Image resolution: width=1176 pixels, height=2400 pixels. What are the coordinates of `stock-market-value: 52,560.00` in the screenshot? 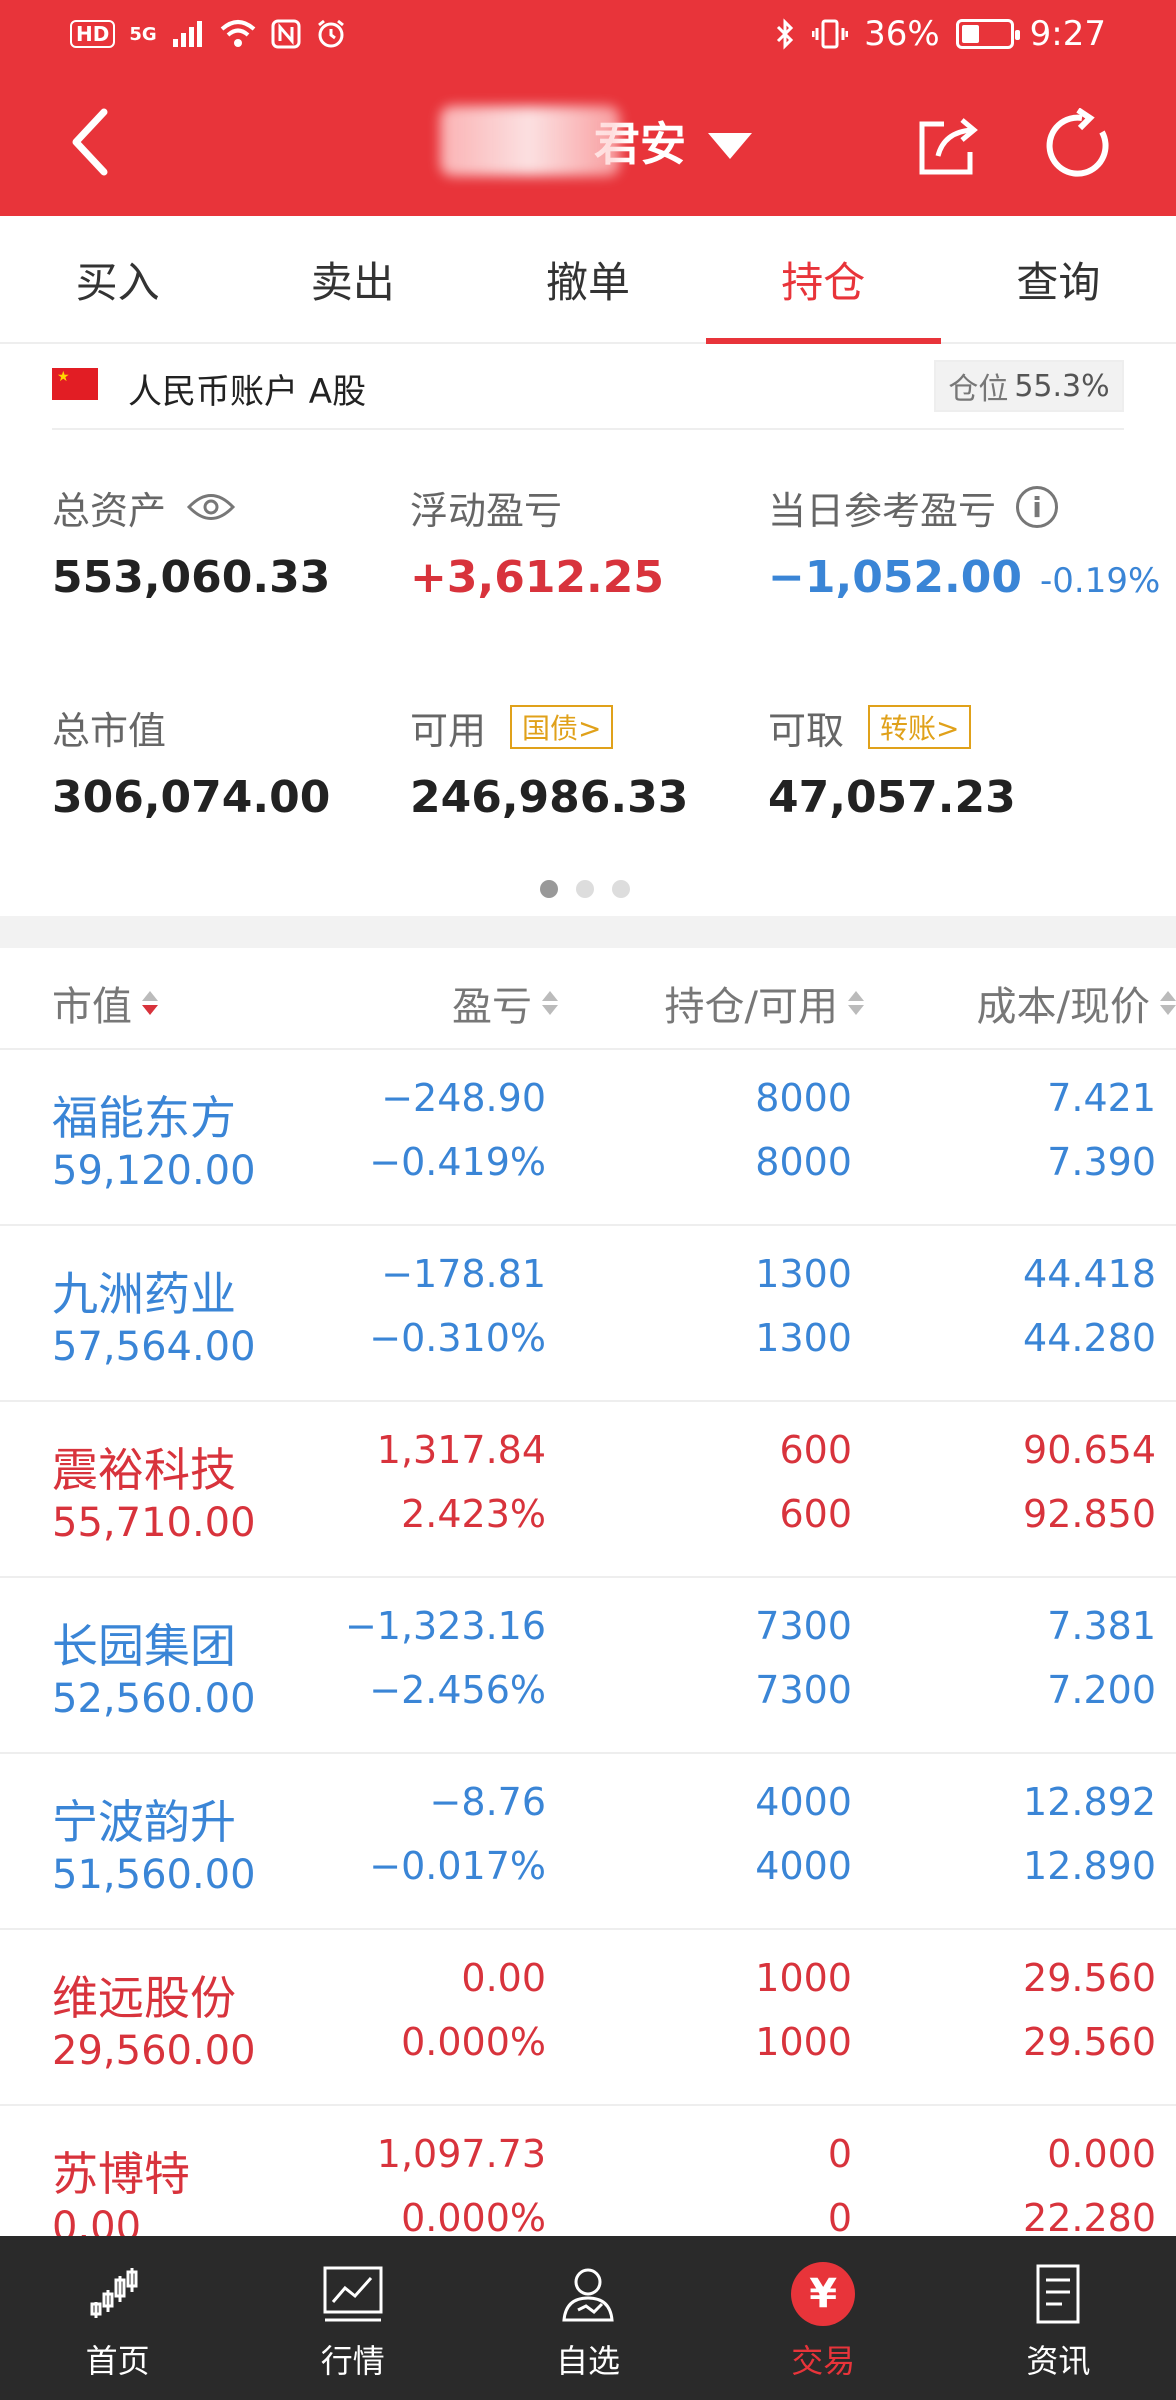 It's located at (154, 1699).